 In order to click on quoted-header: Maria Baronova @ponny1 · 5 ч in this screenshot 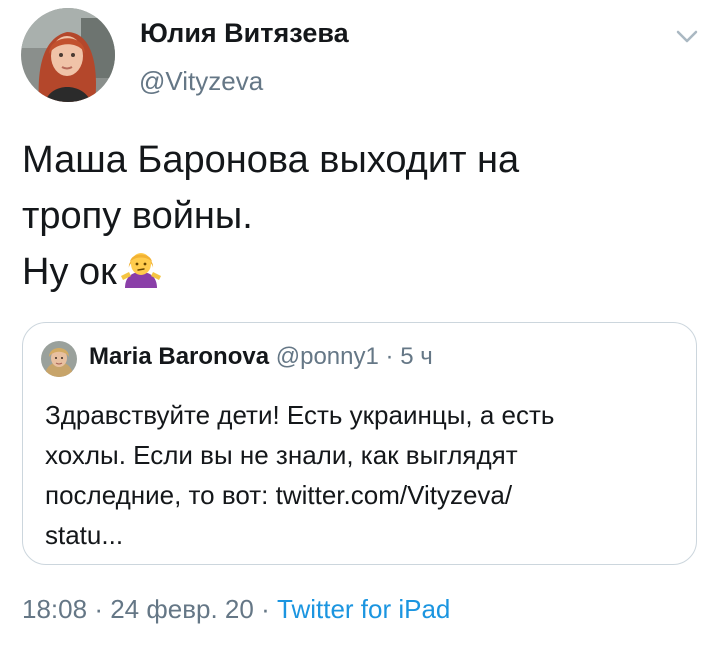, I will do `click(261, 357)`.